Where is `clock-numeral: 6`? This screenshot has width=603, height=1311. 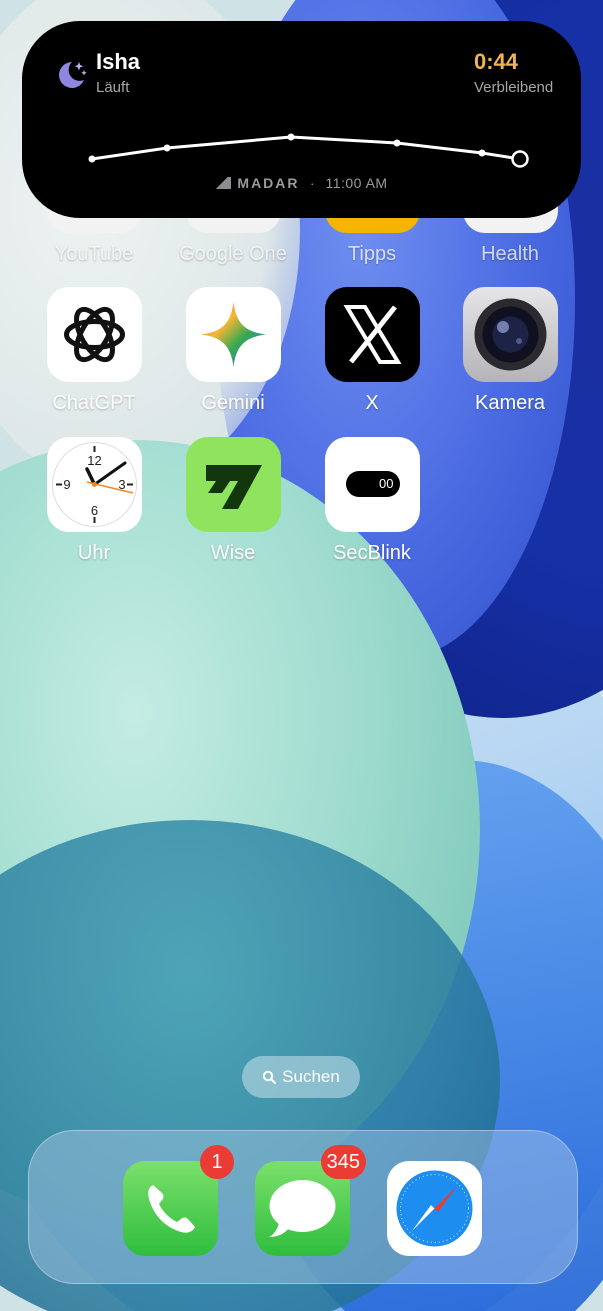 clock-numeral: 6 is located at coordinates (93, 510).